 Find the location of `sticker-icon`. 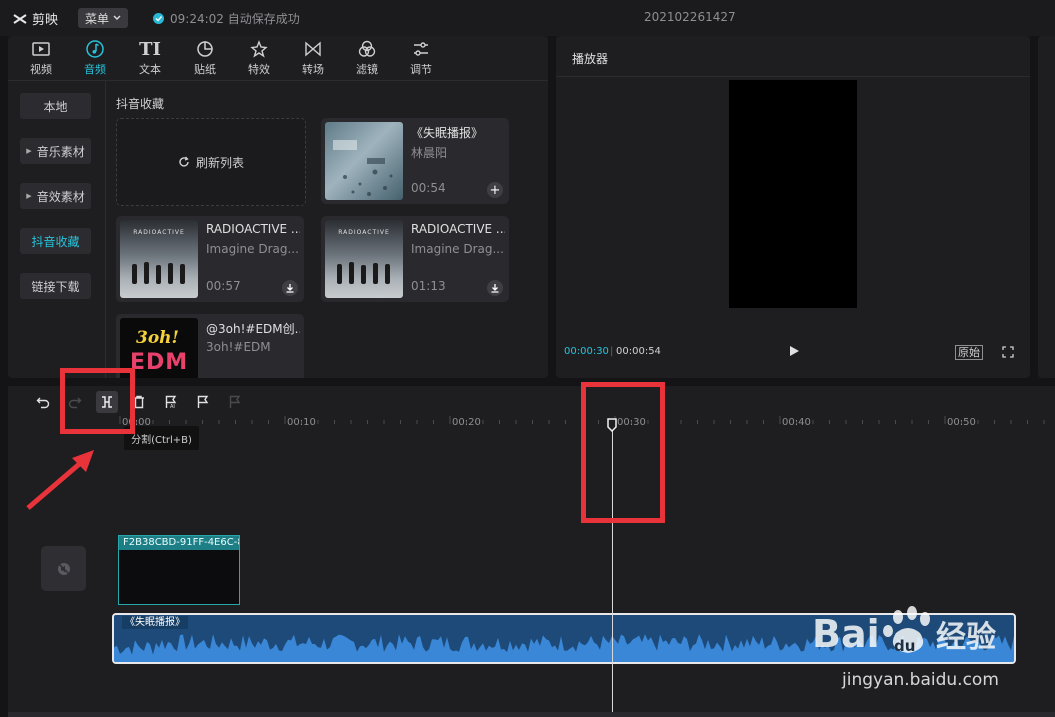

sticker-icon is located at coordinates (205, 49).